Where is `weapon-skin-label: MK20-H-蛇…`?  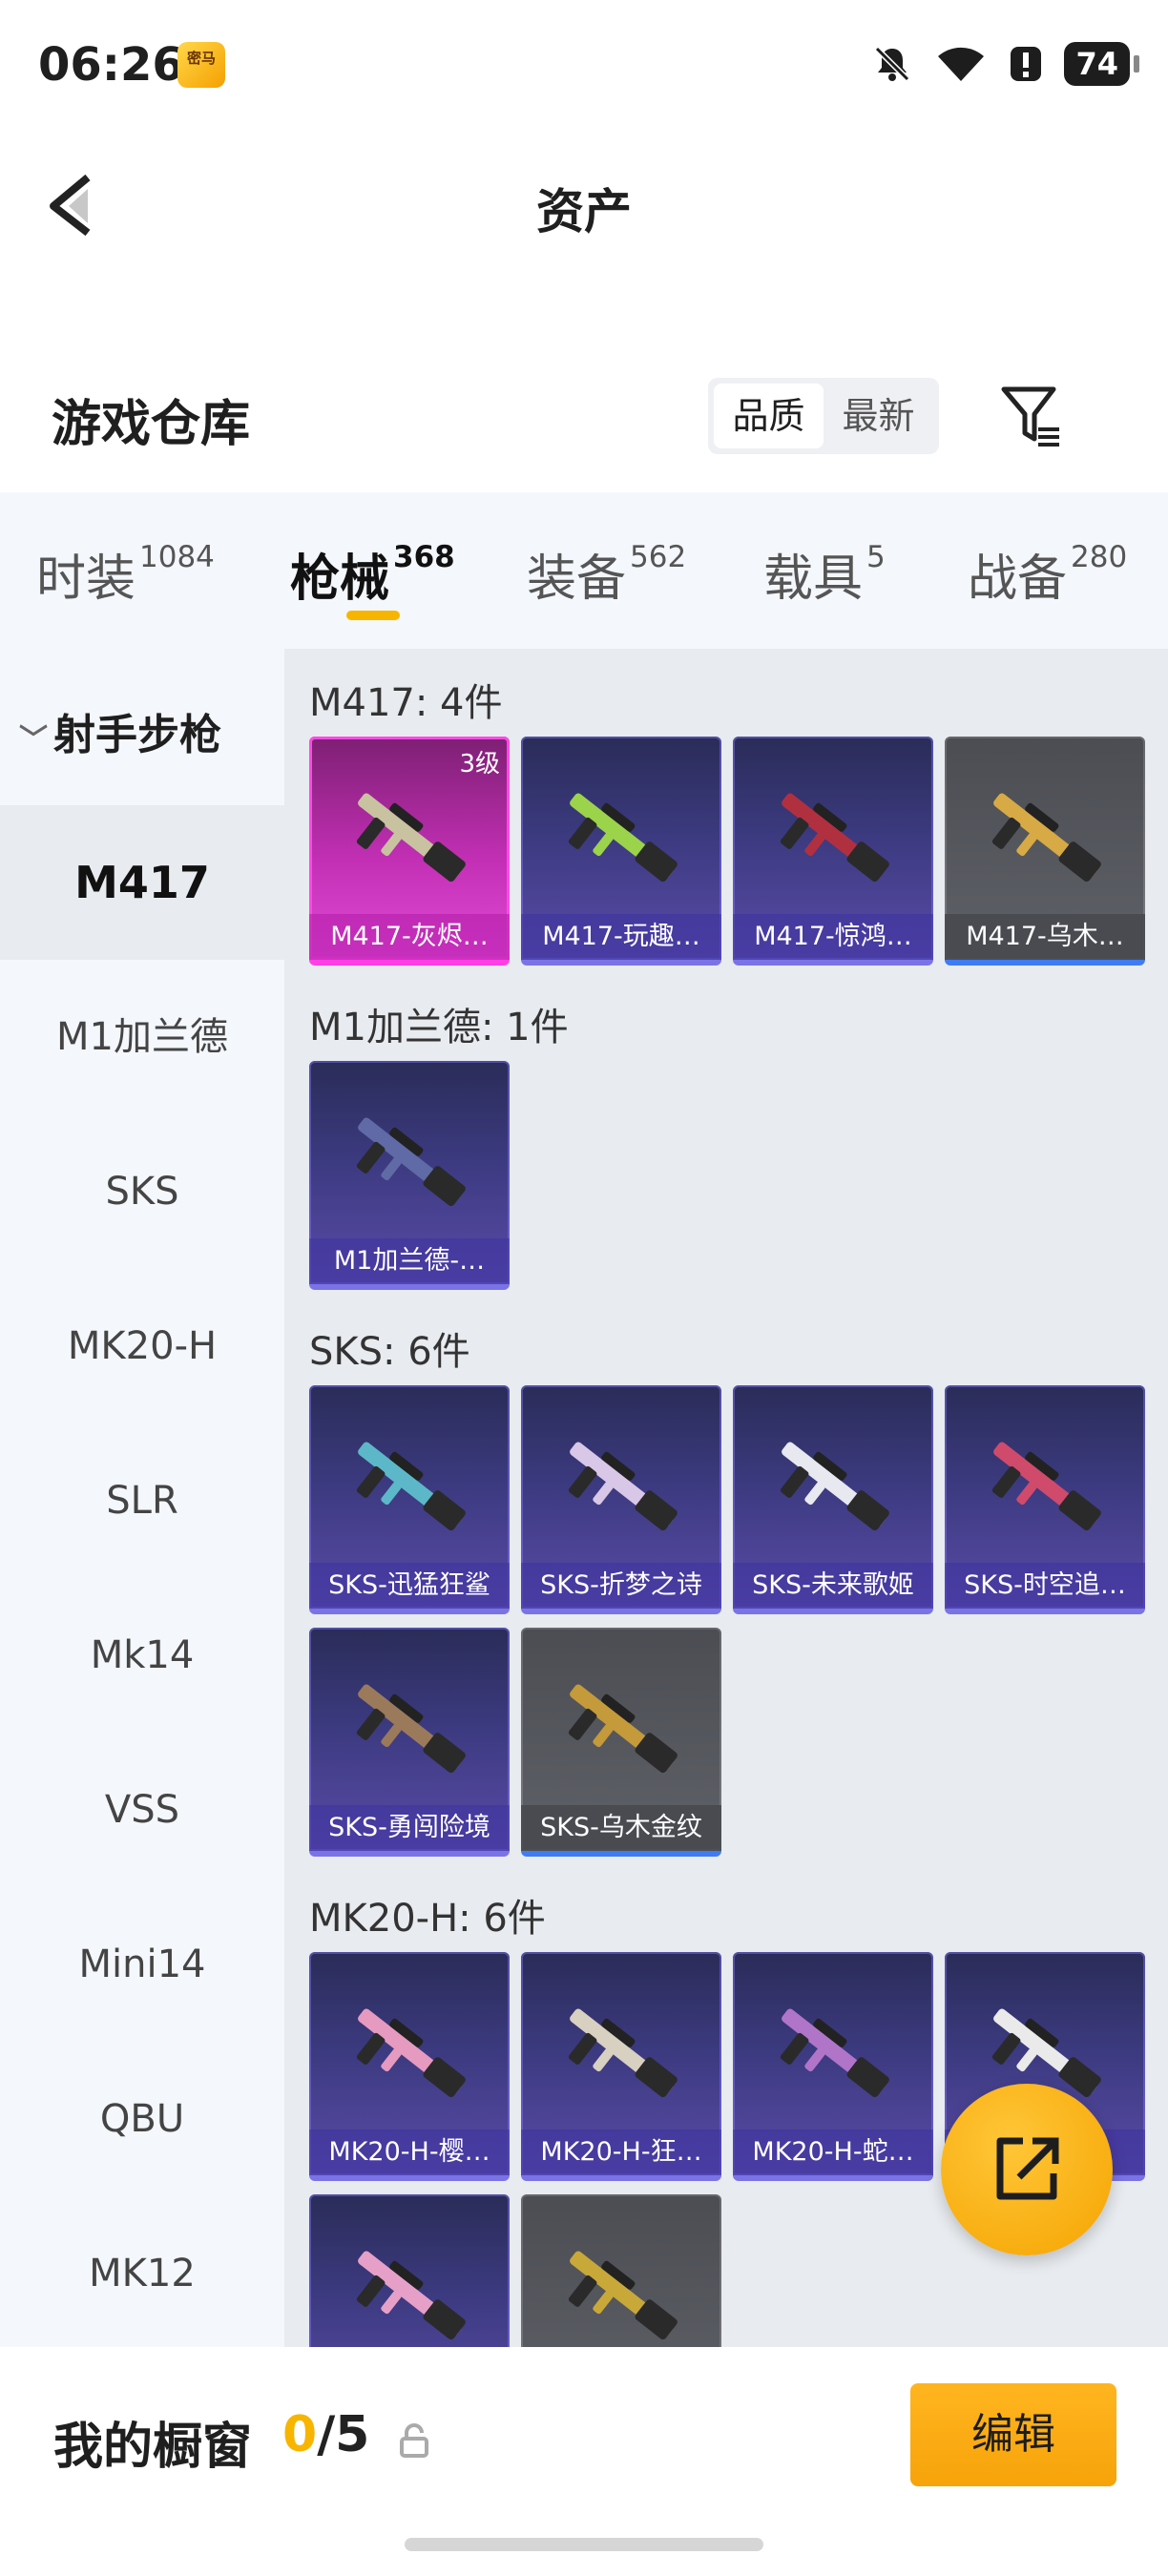 weapon-skin-label: MK20-H-蛇… is located at coordinates (833, 2152).